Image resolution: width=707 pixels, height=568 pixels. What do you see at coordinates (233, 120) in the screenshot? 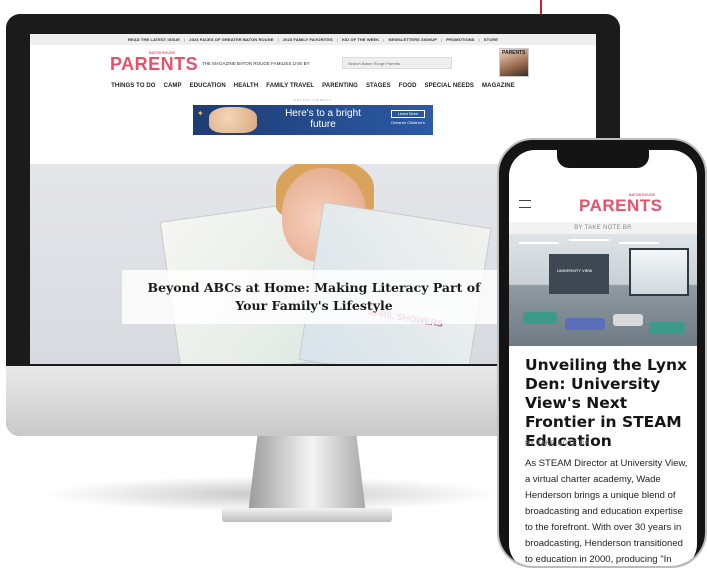
I see `ad-child-image` at bounding box center [233, 120].